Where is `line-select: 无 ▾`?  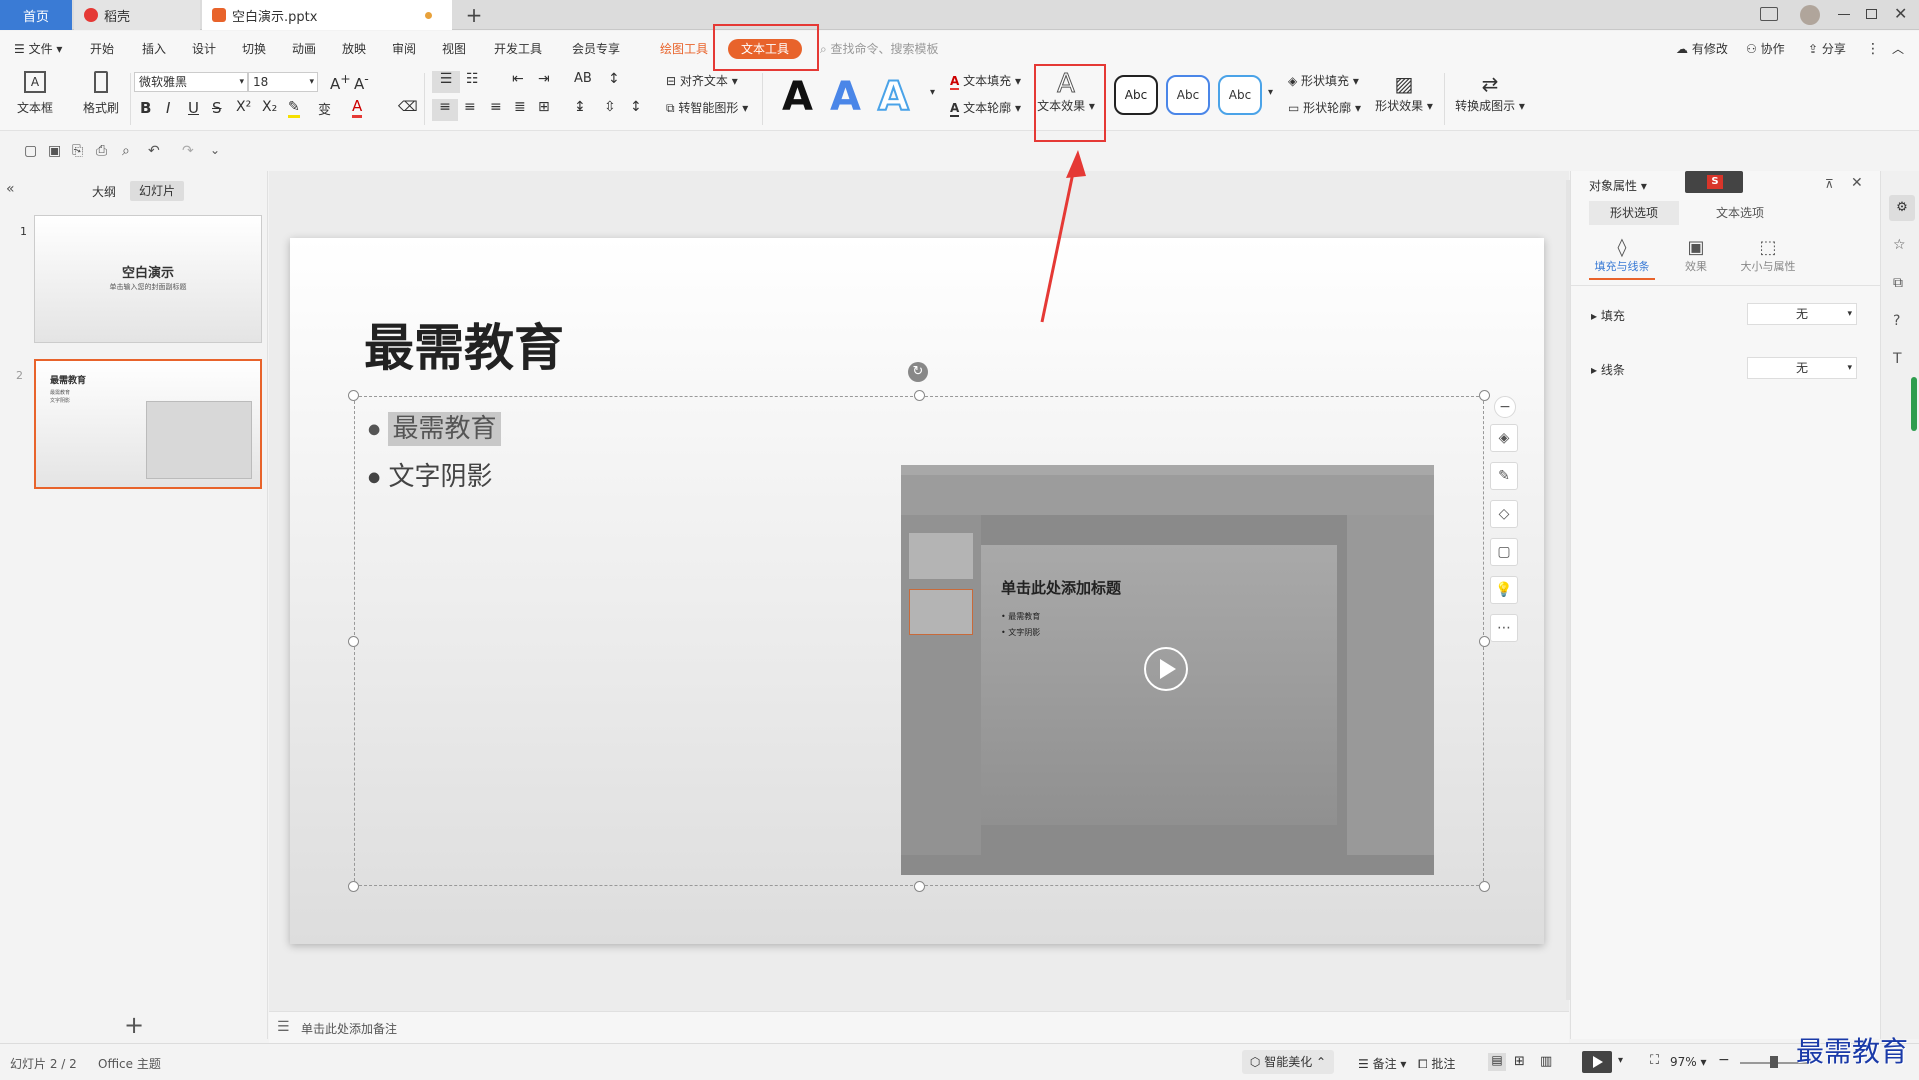
line-select: 无 ▾ is located at coordinates (1802, 368).